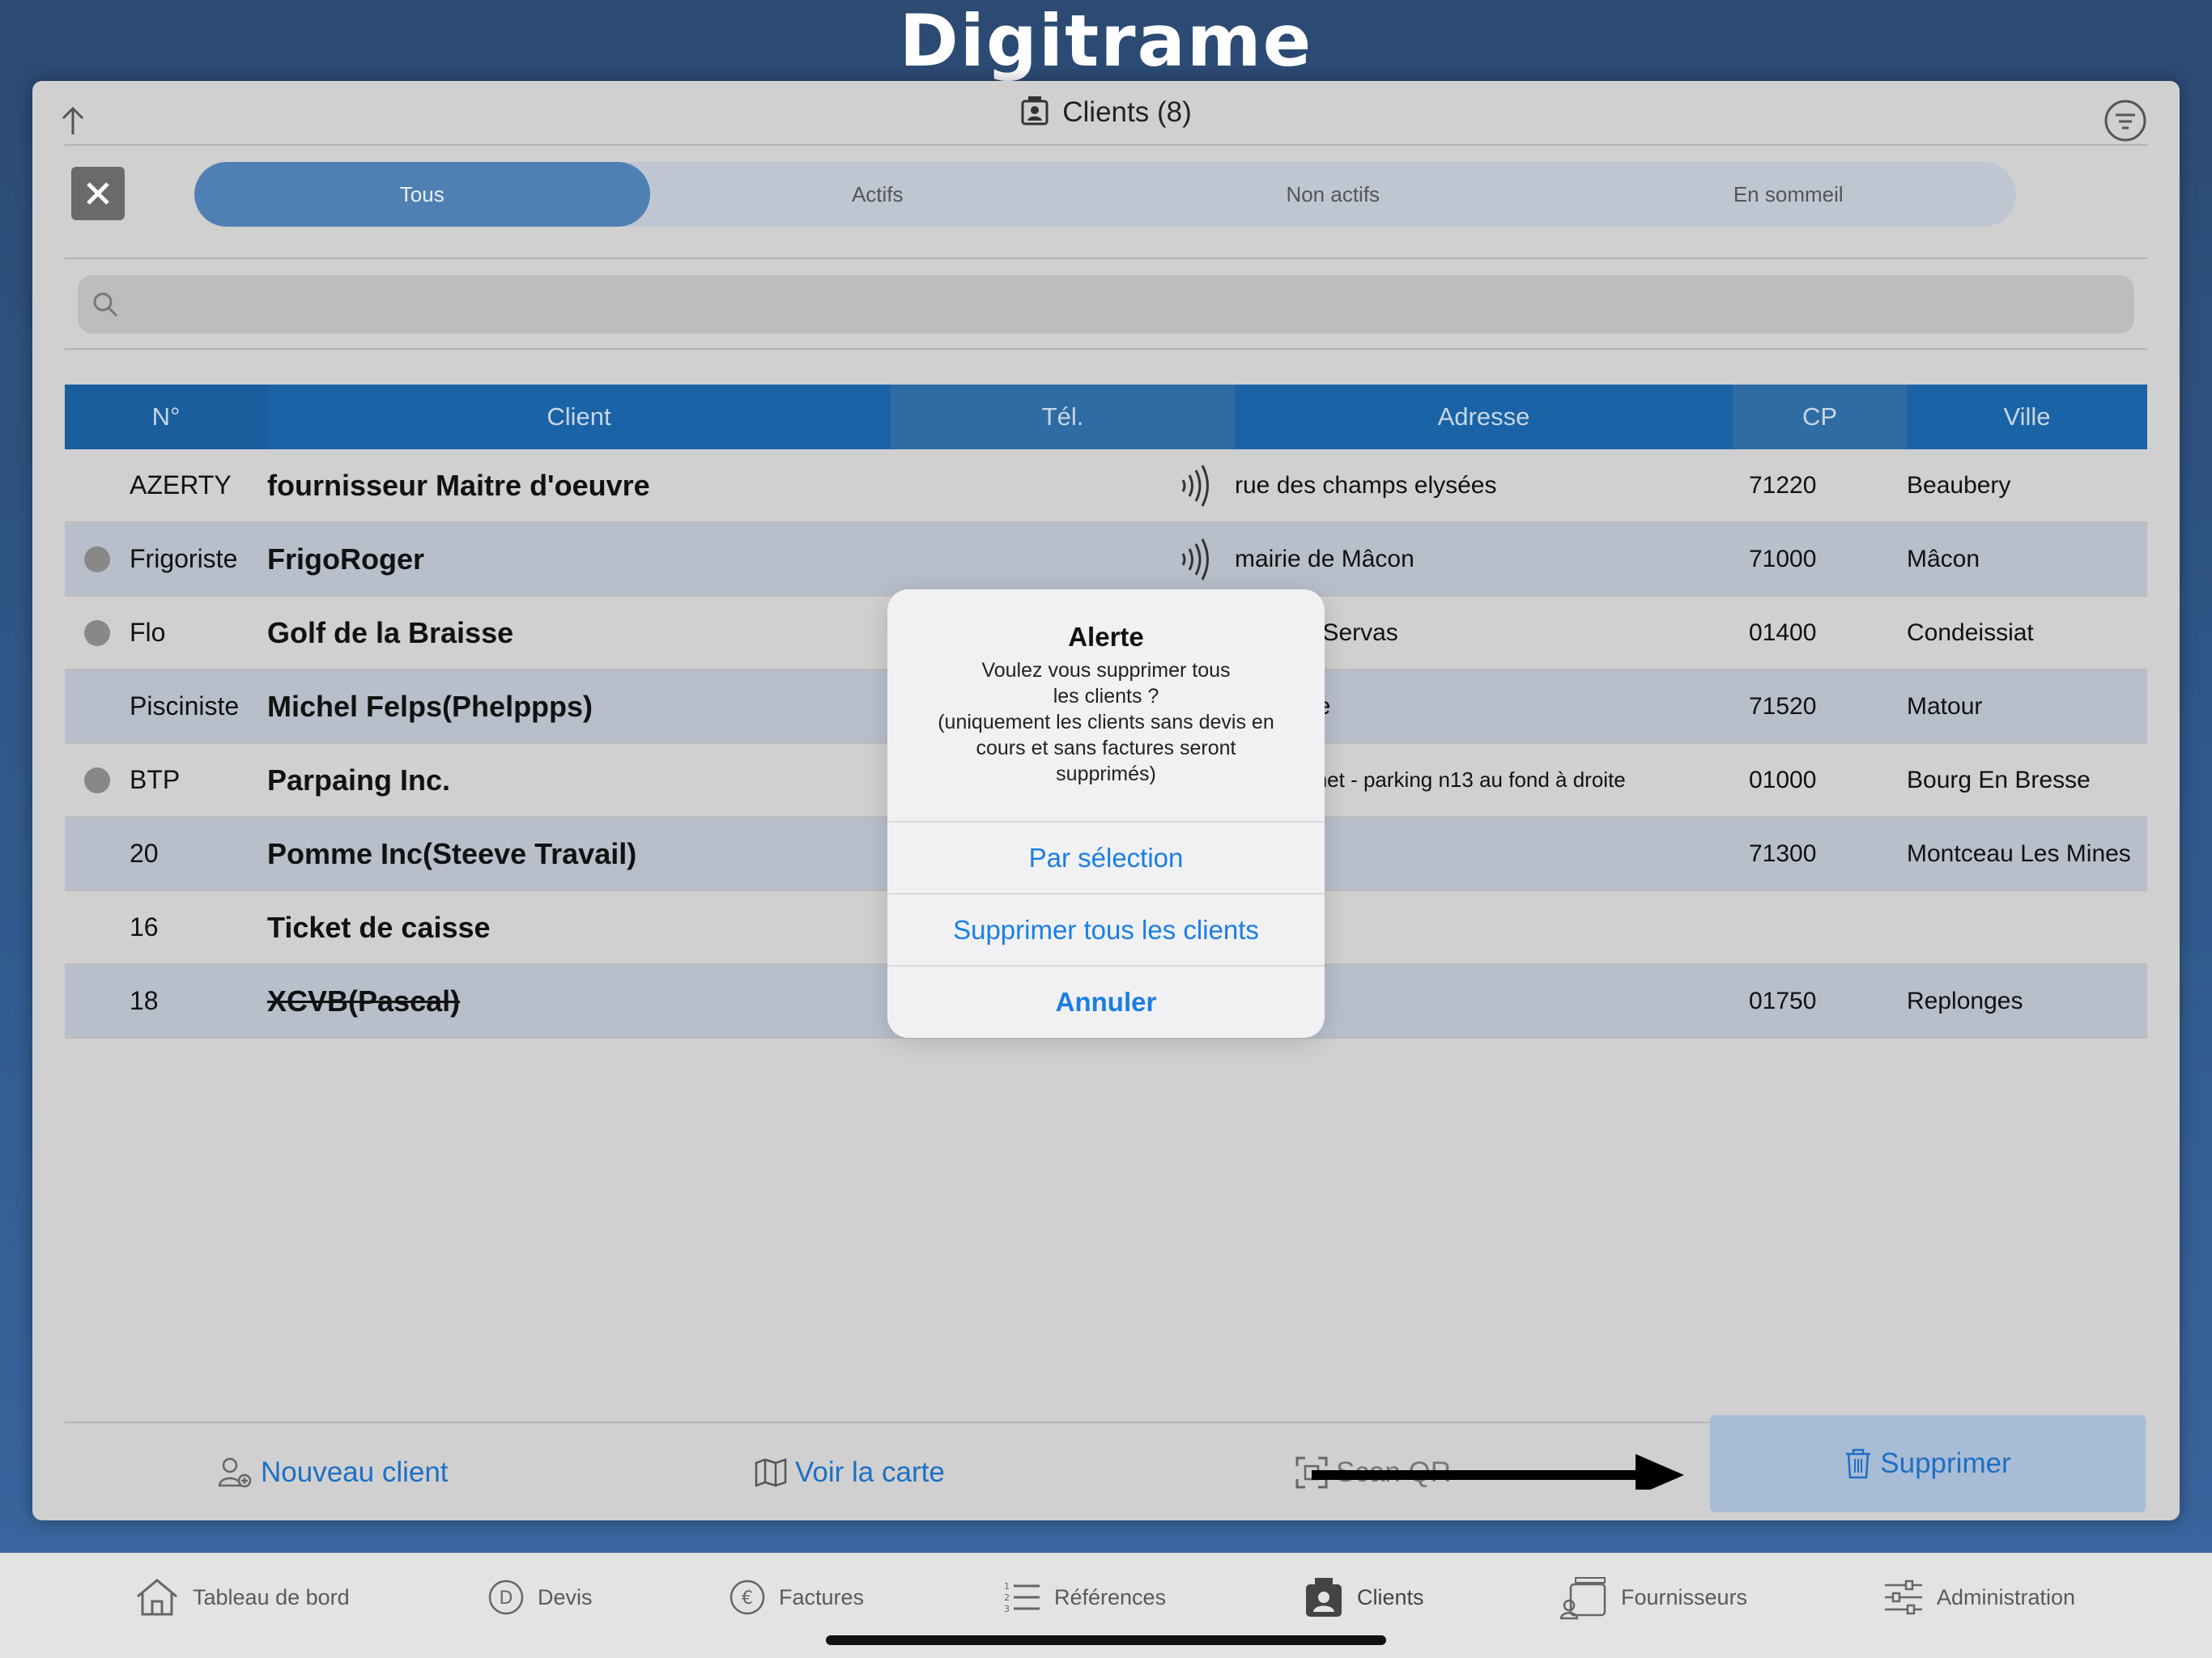 This screenshot has height=1658, width=2212. I want to click on tab-label: Administration, so click(2007, 1596).